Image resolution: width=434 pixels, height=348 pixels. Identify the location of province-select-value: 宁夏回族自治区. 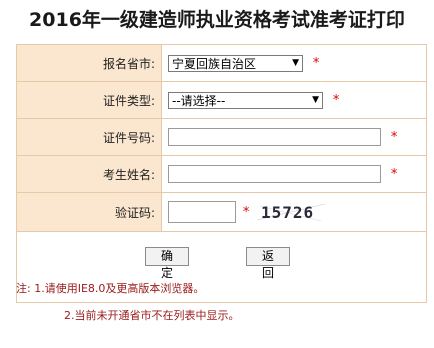
(214, 63).